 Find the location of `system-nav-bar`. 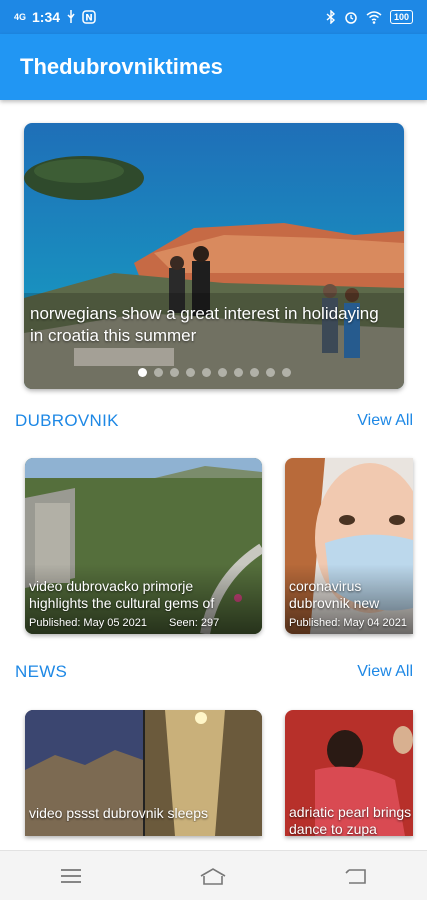

system-nav-bar is located at coordinates (213, 875).